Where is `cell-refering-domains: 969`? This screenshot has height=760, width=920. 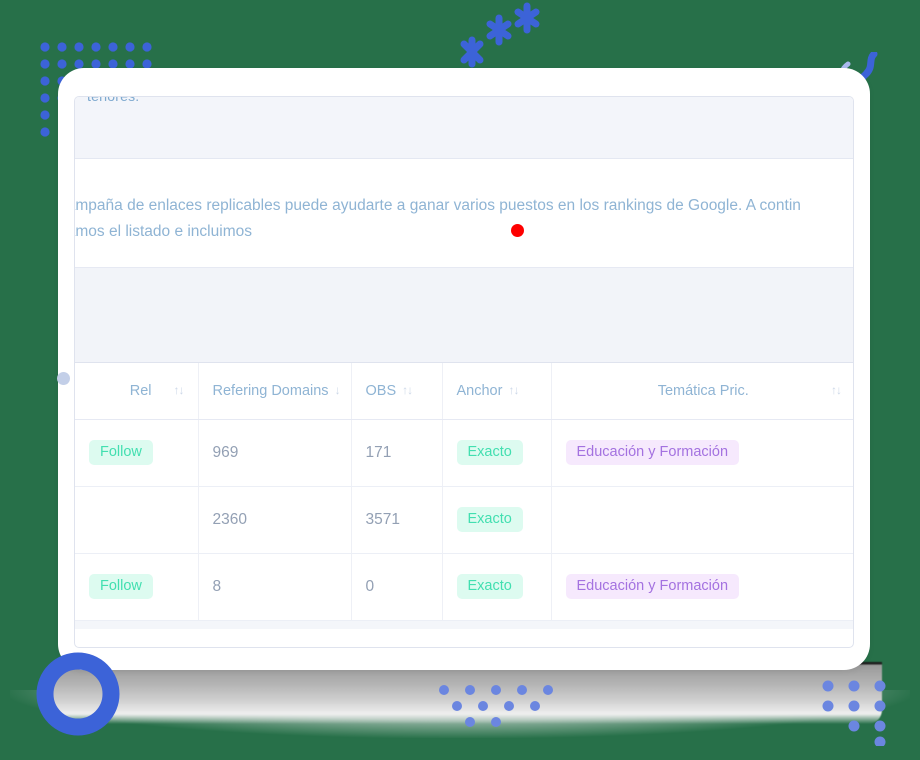
cell-refering-domains: 969 is located at coordinates (275, 453).